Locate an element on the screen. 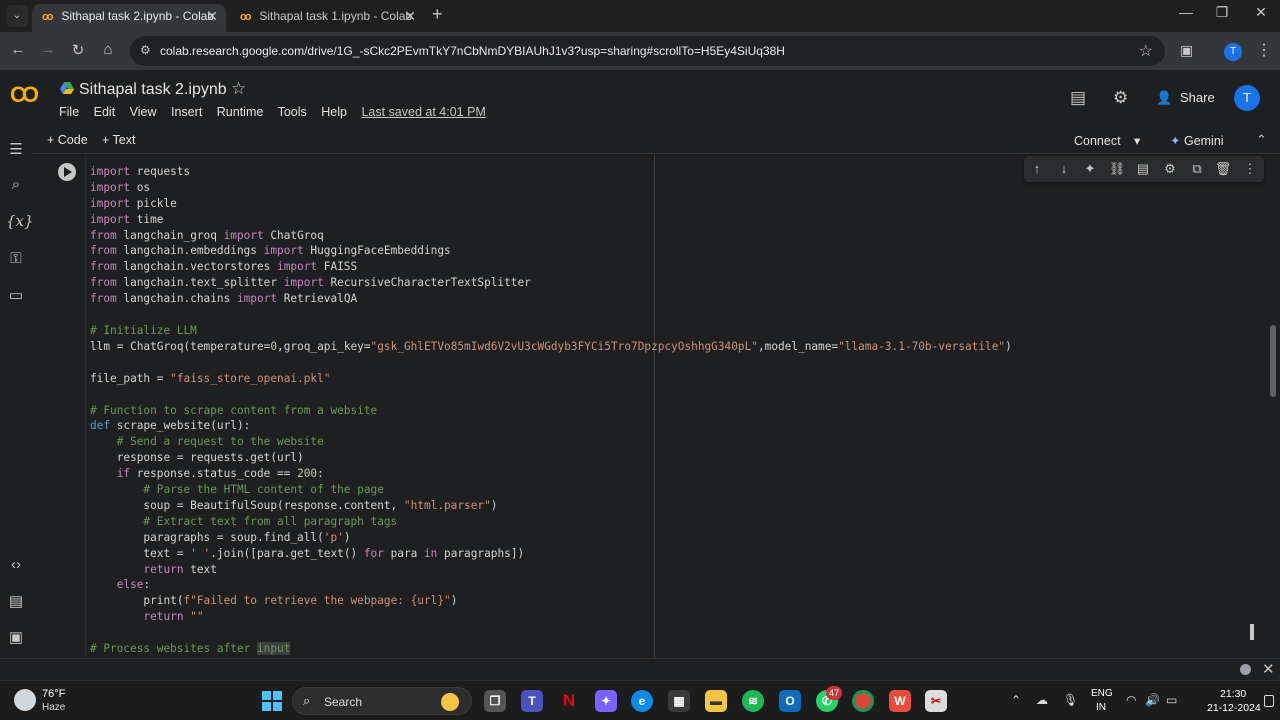 This screenshot has height=720, width=1280. browser-profile-avatar: T is located at coordinates (1233, 52).